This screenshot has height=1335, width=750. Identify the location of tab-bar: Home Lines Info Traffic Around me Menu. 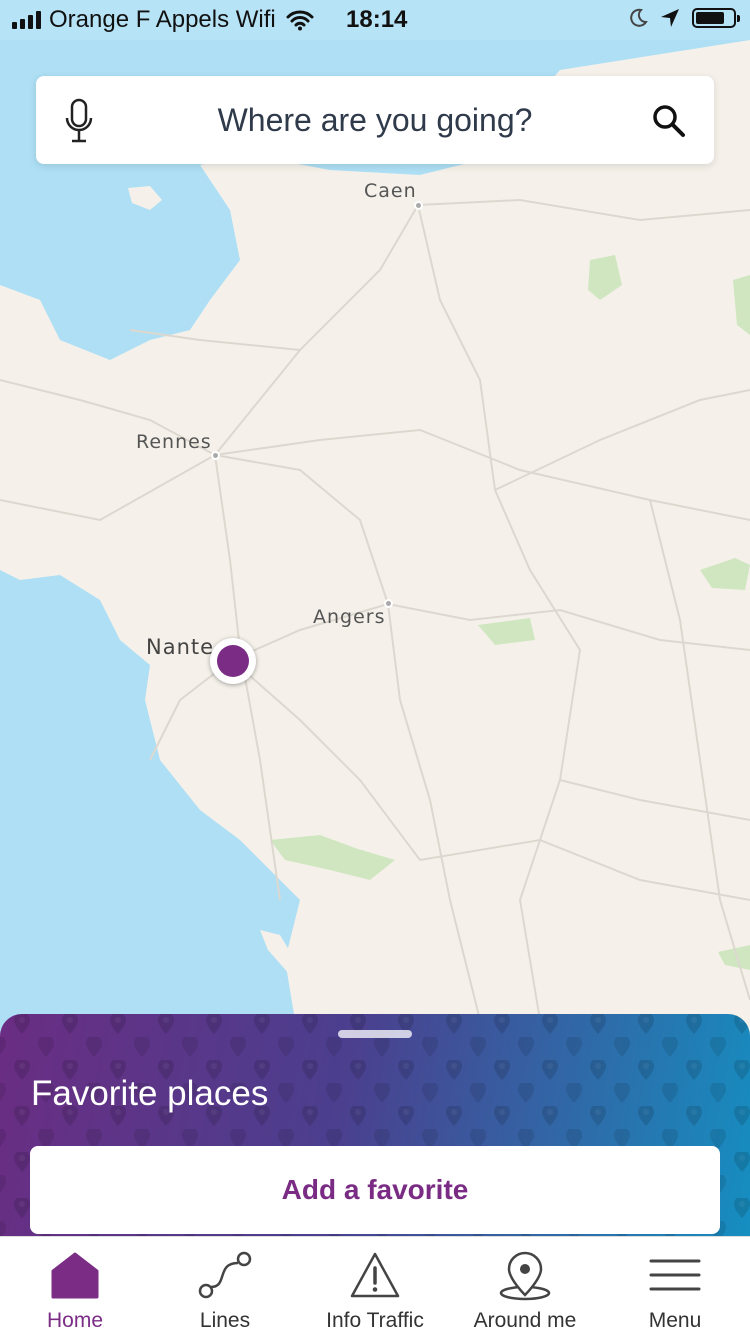
(375, 1285).